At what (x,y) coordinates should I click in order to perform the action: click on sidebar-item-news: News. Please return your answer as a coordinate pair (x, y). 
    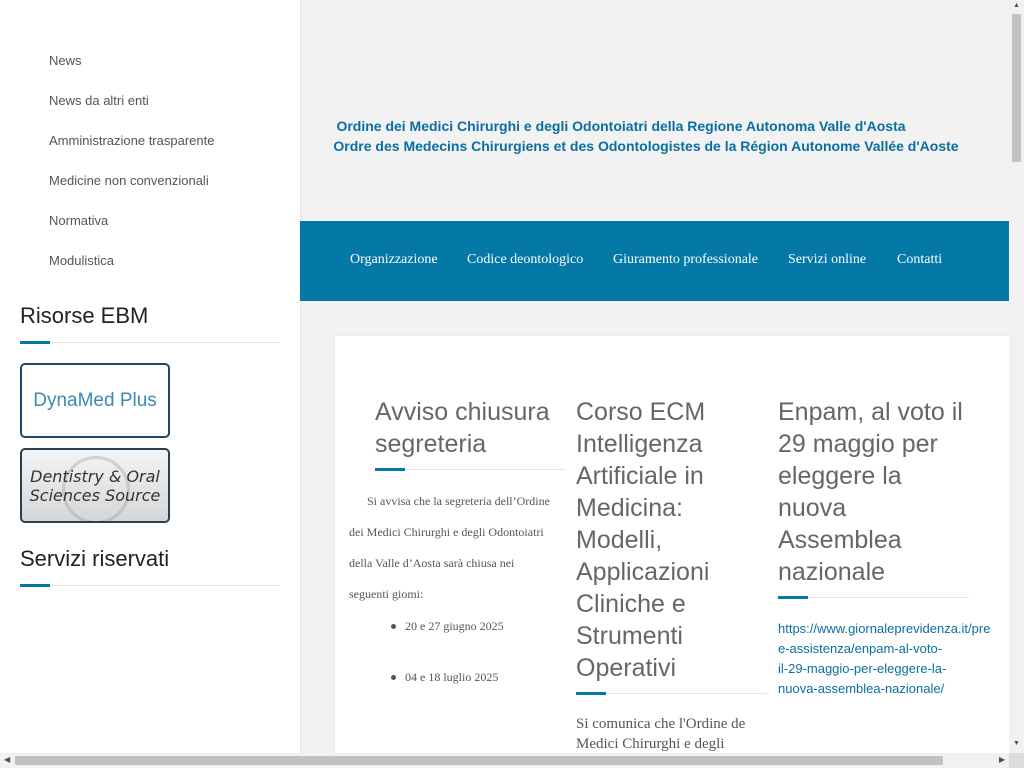
    Looking at the image, I should click on (61, 60).